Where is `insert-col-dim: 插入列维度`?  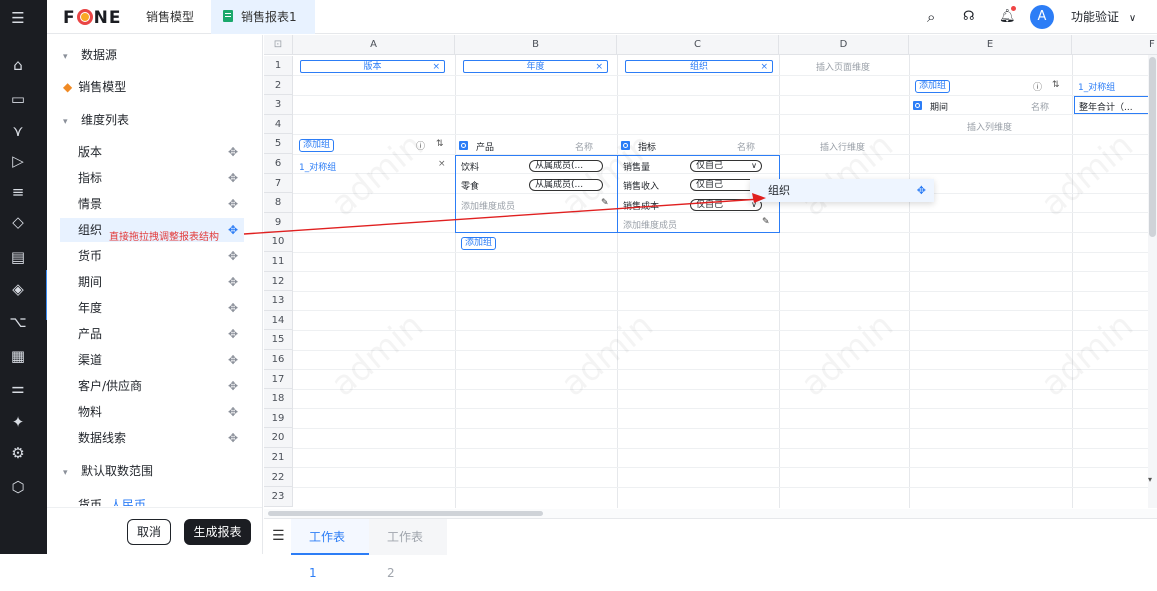
insert-col-dim: 插入列维度 is located at coordinates (989, 126).